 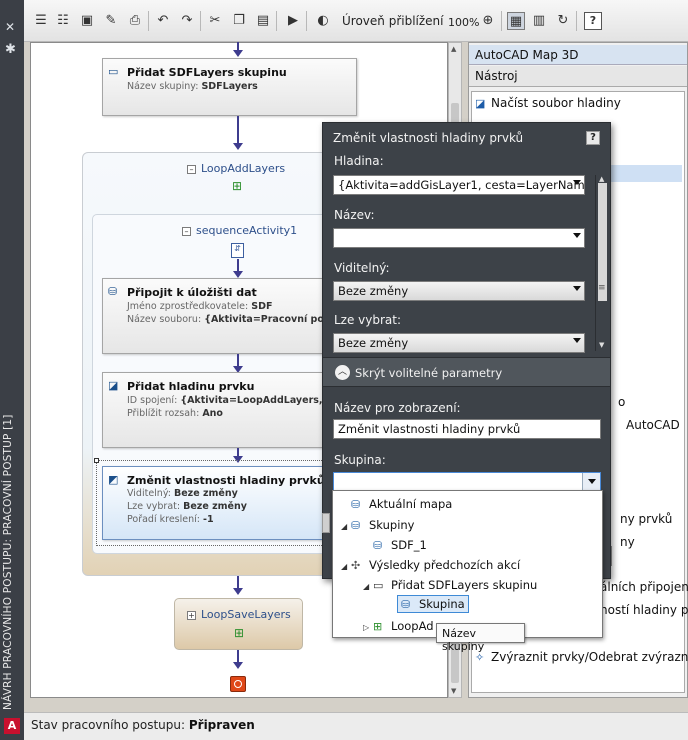 What do you see at coordinates (135, 21) in the screenshot?
I see `print-icon: ⎙` at bounding box center [135, 21].